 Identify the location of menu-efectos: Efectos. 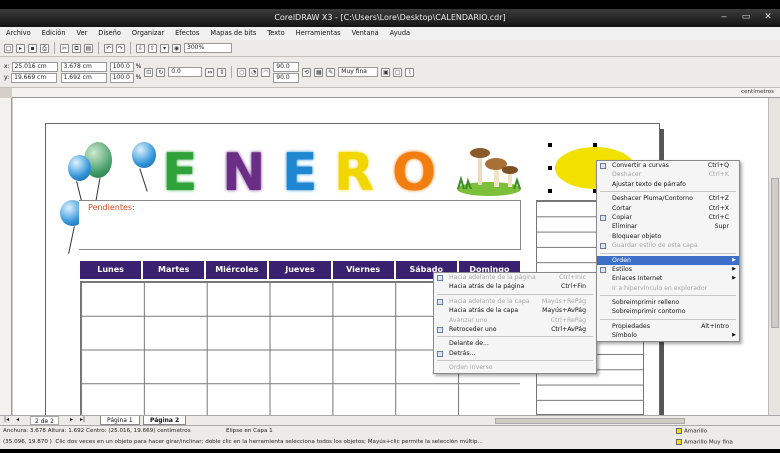
(187, 33).